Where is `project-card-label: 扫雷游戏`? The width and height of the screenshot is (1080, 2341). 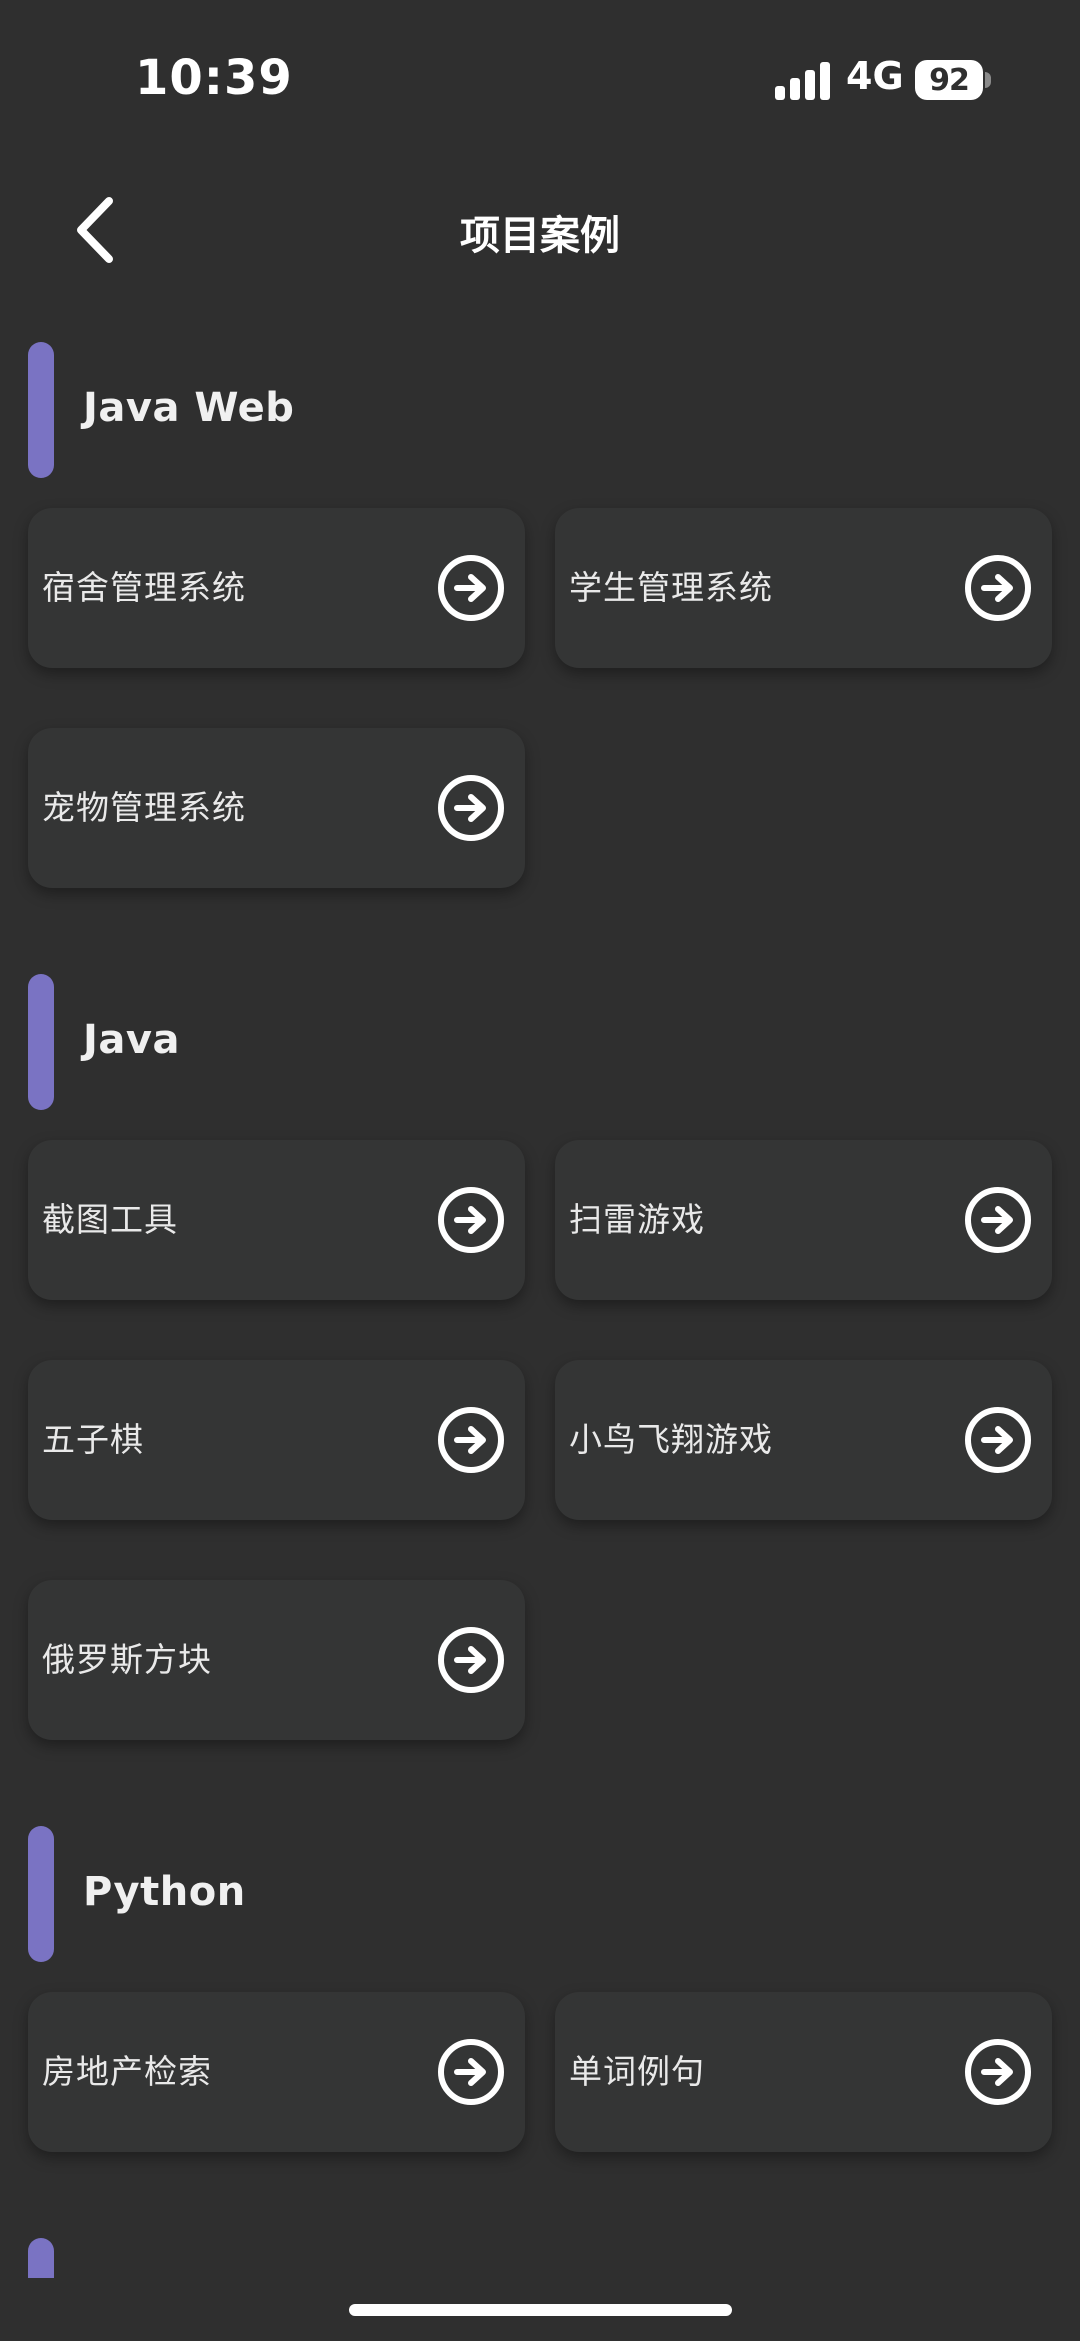
project-card-label: 扫雷游戏 is located at coordinates (637, 1219).